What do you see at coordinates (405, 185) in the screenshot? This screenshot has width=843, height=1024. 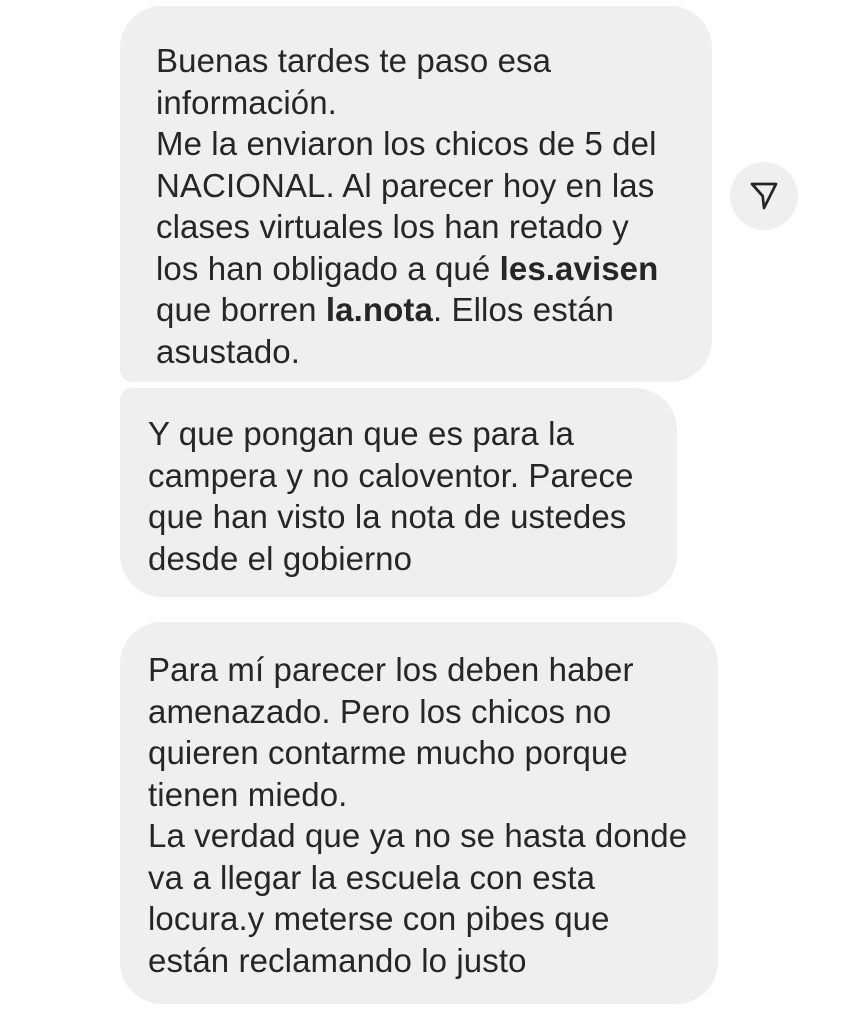 I see `message-text-segment: NACIONAL. Al parecer hoy en las` at bounding box center [405, 185].